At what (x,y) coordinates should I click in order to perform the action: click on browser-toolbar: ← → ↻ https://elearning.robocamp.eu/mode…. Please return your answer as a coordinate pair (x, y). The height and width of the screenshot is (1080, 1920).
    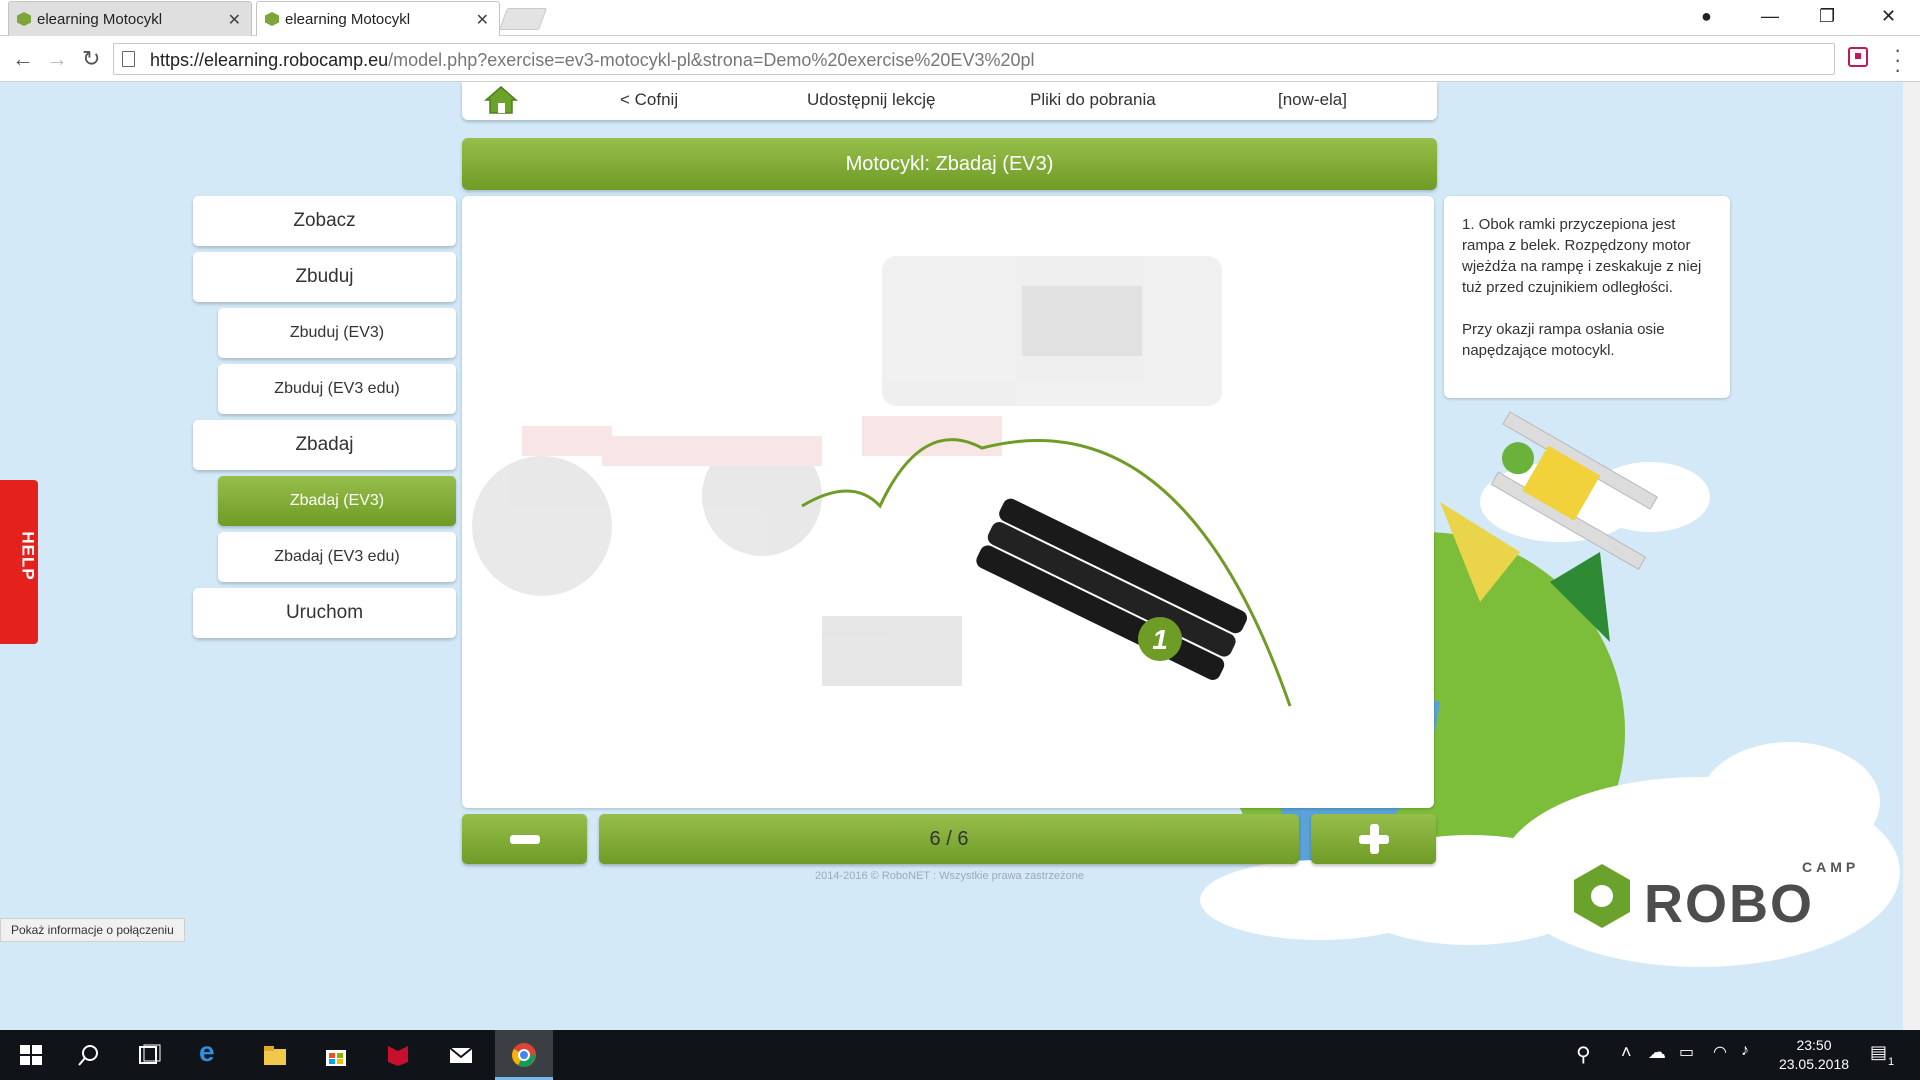
    Looking at the image, I should click on (960, 59).